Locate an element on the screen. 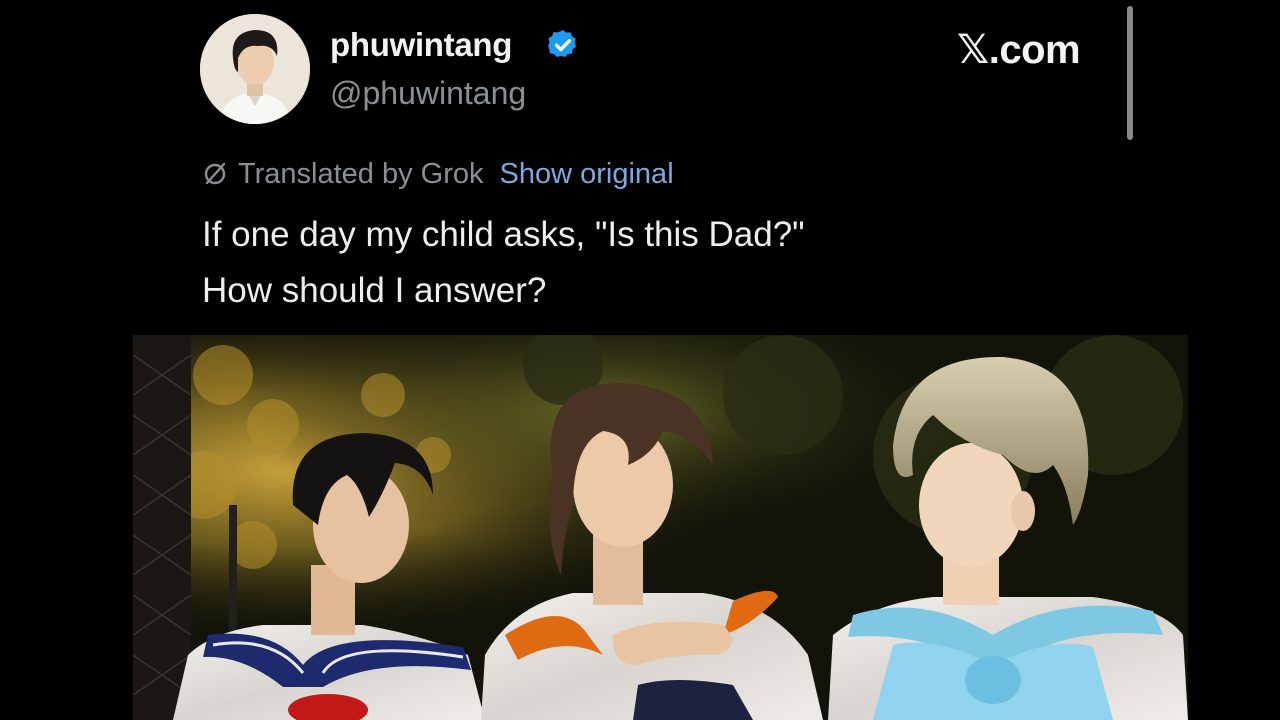  show-original-link: Show original is located at coordinates (587, 174).